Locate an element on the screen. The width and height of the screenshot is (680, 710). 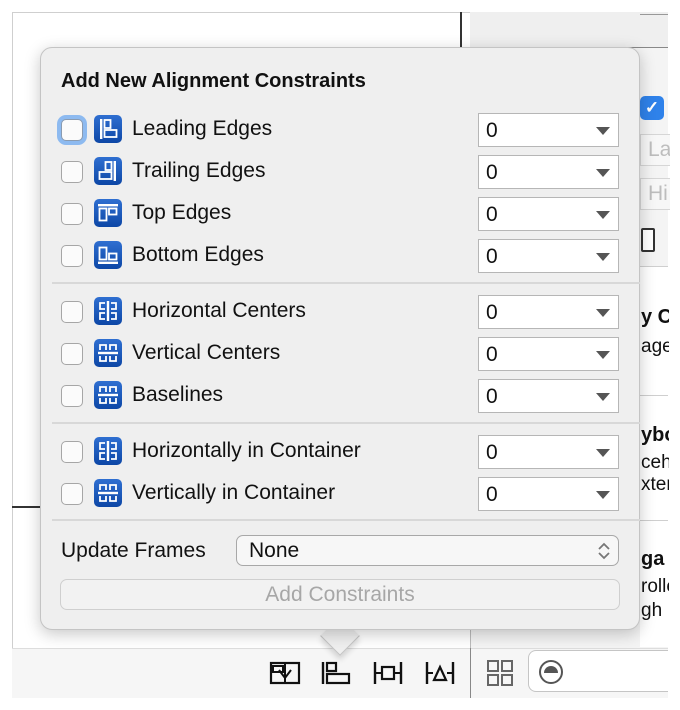
constraint-label: Vertical Centers is located at coordinates (206, 352).